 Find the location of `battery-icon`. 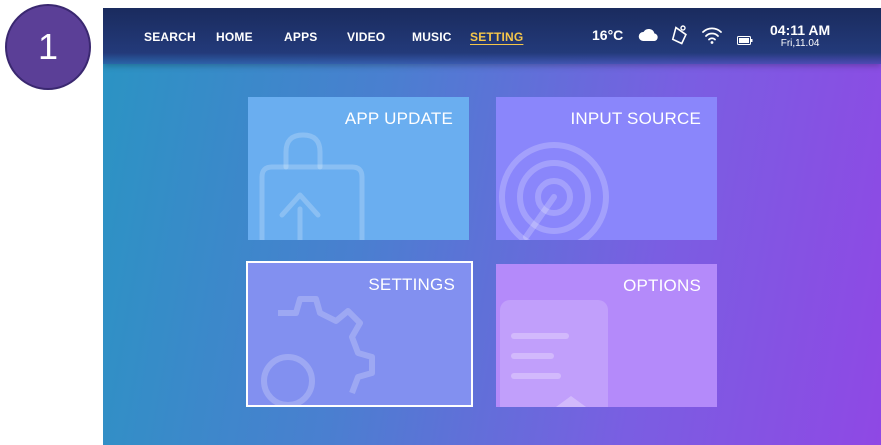

battery-icon is located at coordinates (745, 41).